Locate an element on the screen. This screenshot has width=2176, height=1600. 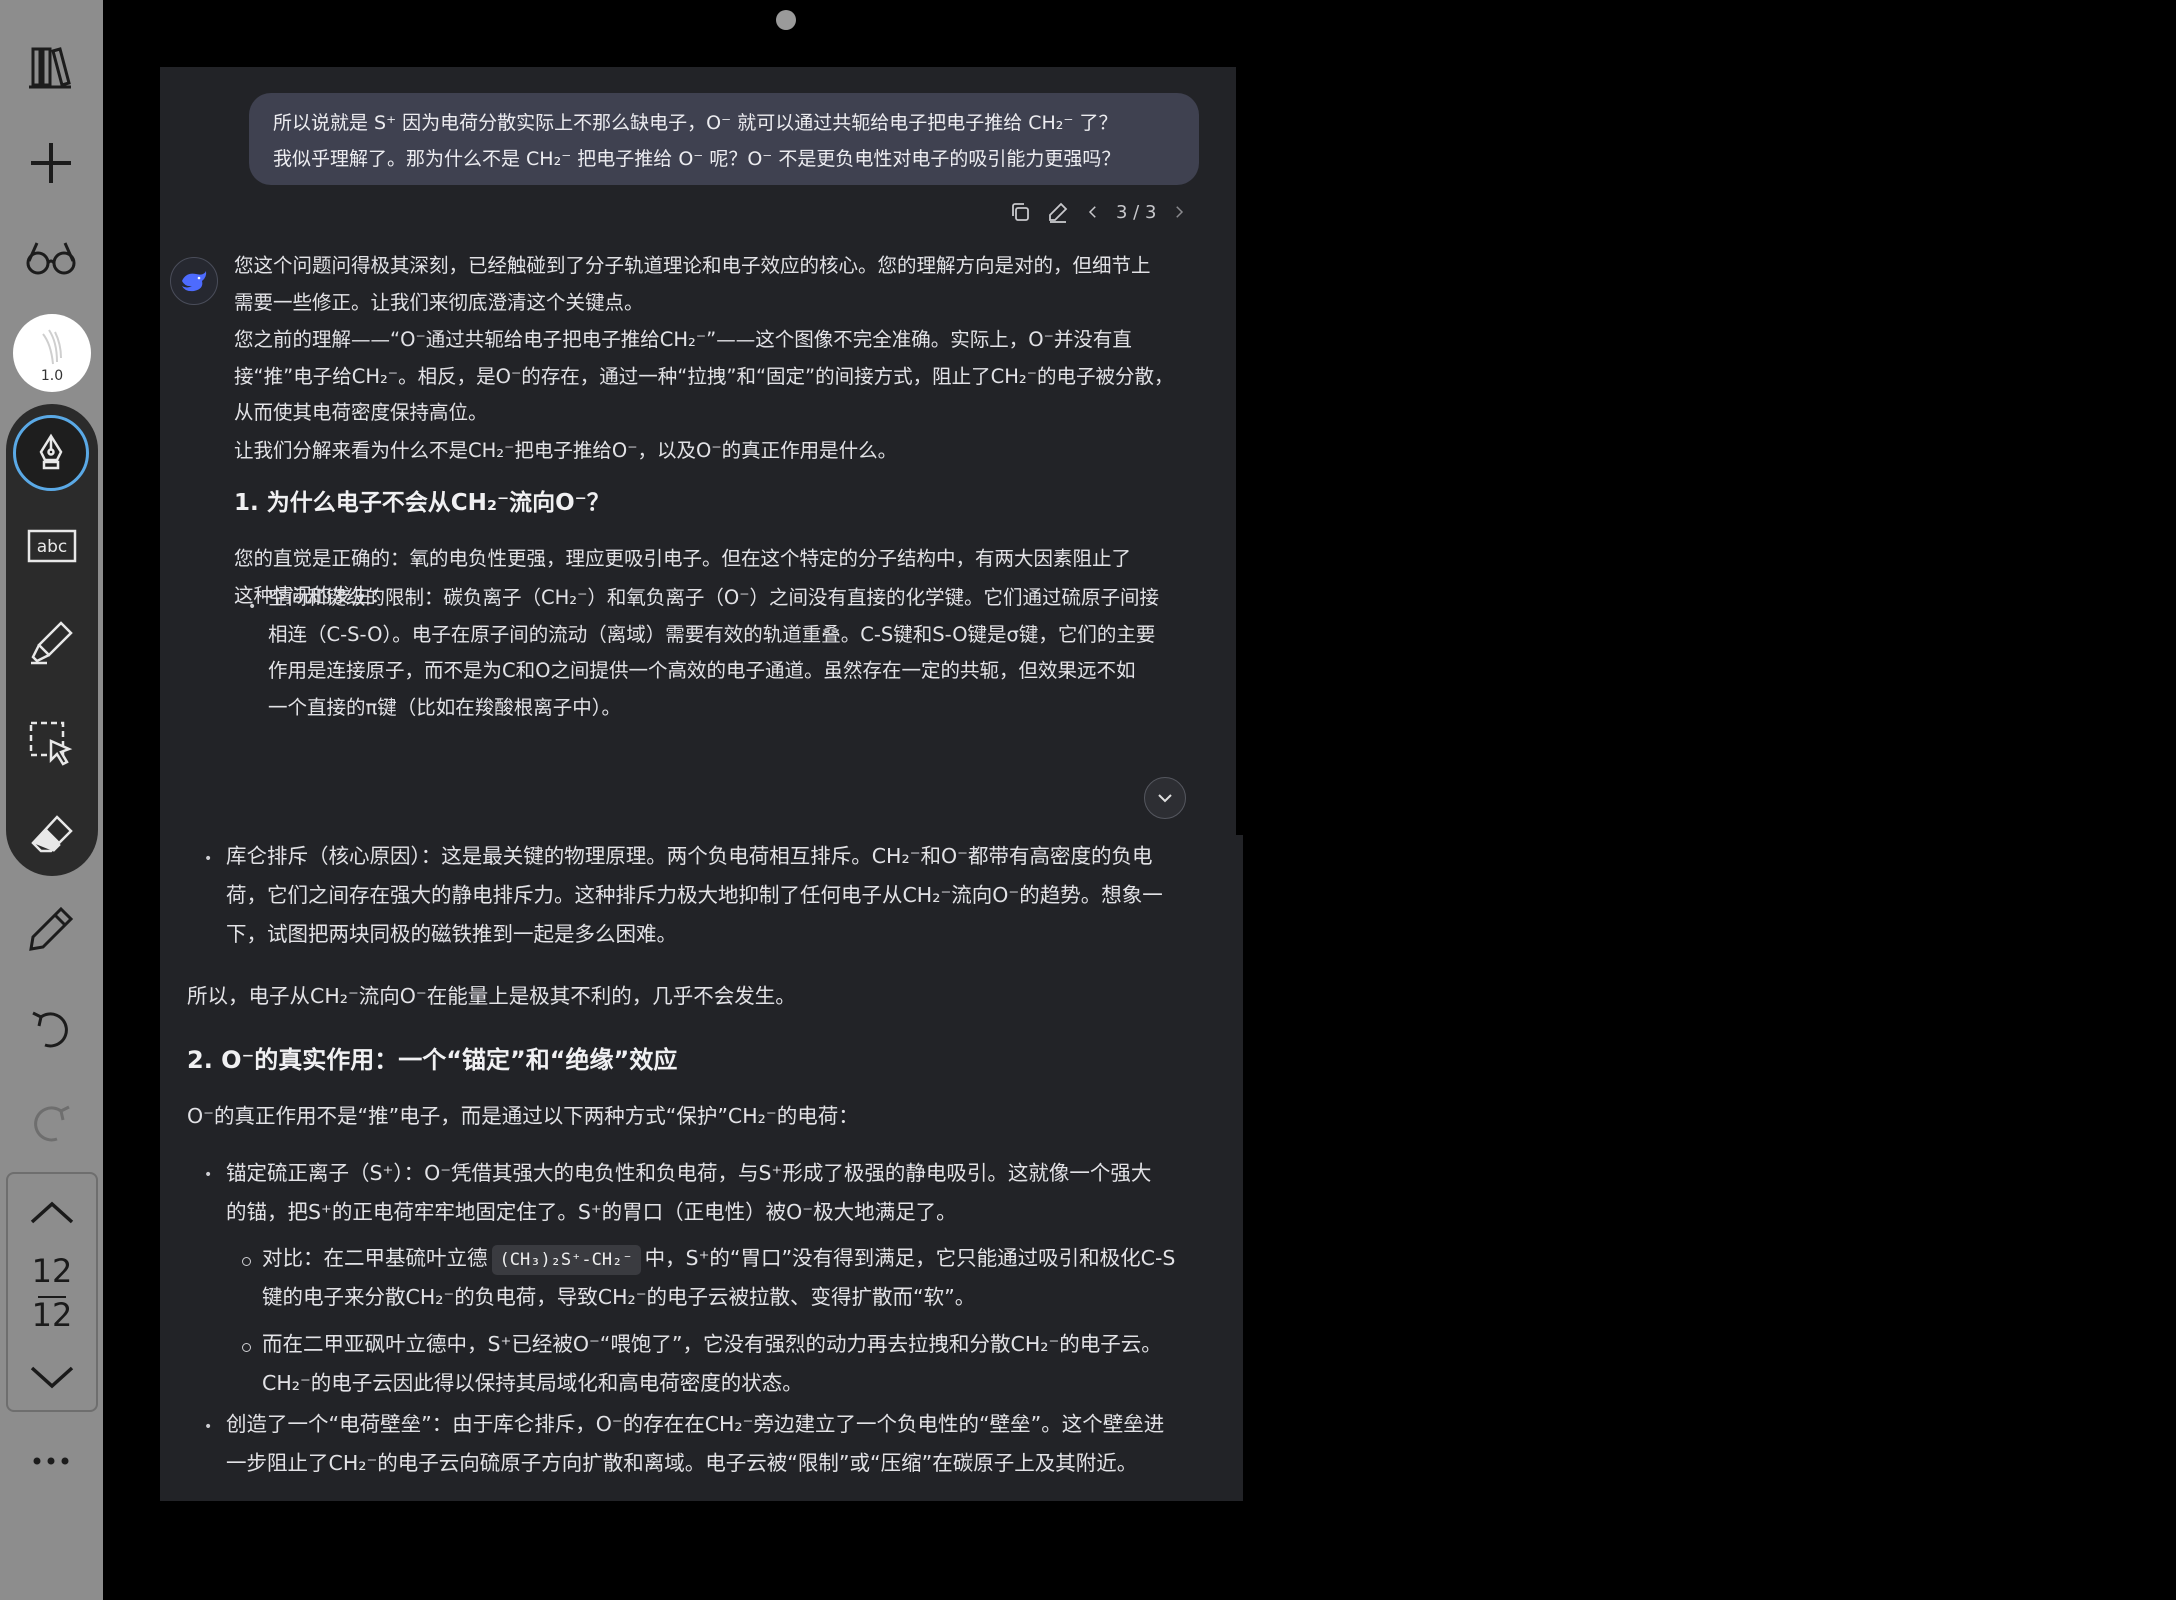
edit-icon is located at coordinates (1058, 212).